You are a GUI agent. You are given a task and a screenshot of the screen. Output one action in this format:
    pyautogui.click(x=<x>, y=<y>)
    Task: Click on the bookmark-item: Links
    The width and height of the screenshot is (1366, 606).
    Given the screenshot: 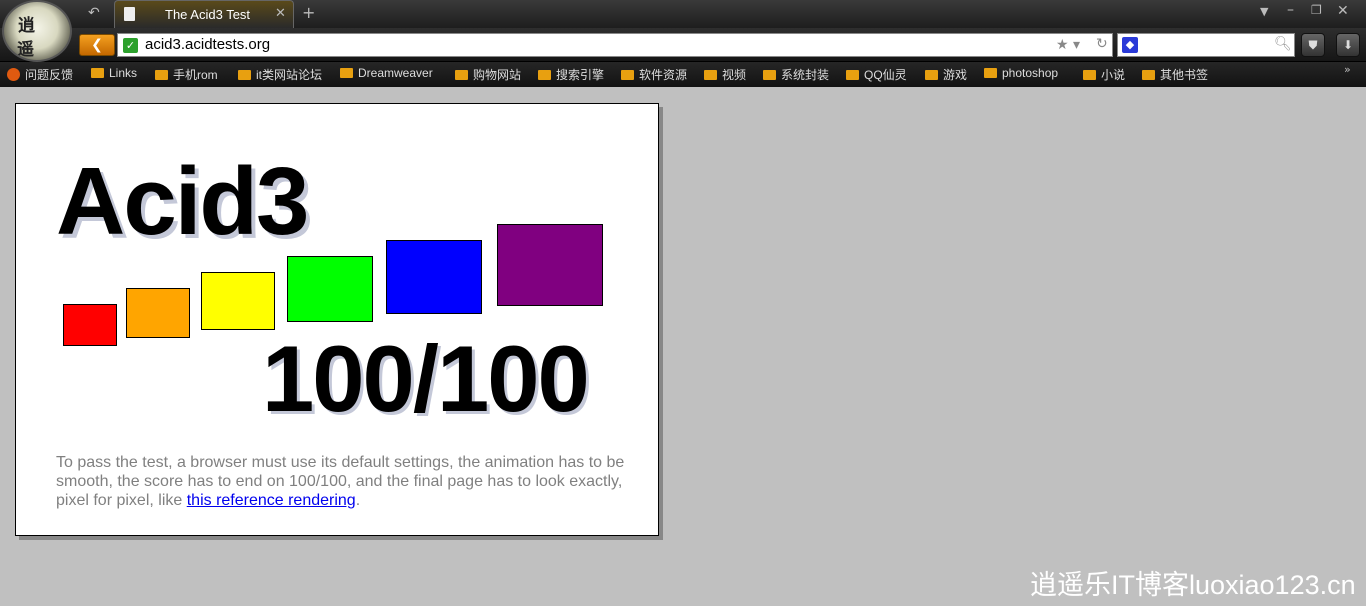 What is the action you would take?
    pyautogui.click(x=114, y=73)
    